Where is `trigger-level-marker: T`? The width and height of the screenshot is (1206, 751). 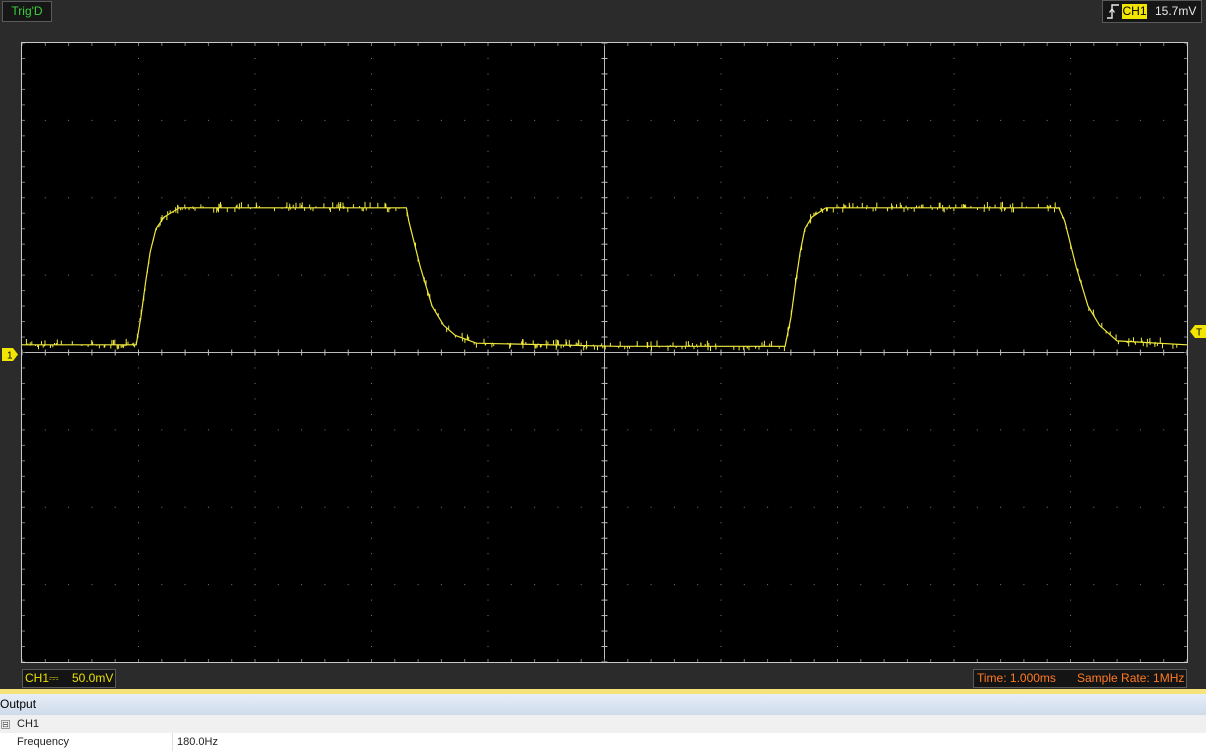 trigger-level-marker: T is located at coordinates (1198, 332).